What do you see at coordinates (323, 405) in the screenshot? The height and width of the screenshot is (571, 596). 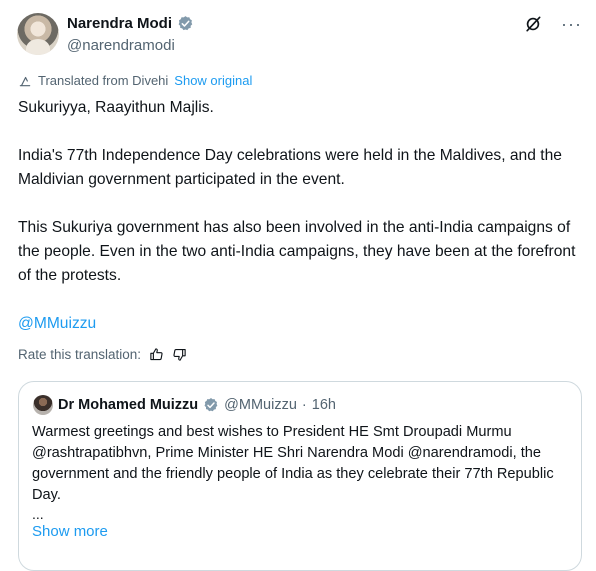 I see `quoted-timestamp: 16h` at bounding box center [323, 405].